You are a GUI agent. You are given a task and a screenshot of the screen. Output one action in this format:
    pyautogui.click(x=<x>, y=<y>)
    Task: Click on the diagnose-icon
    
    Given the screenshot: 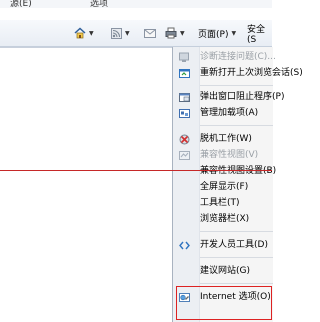 What is the action you would take?
    pyautogui.click(x=184, y=57)
    